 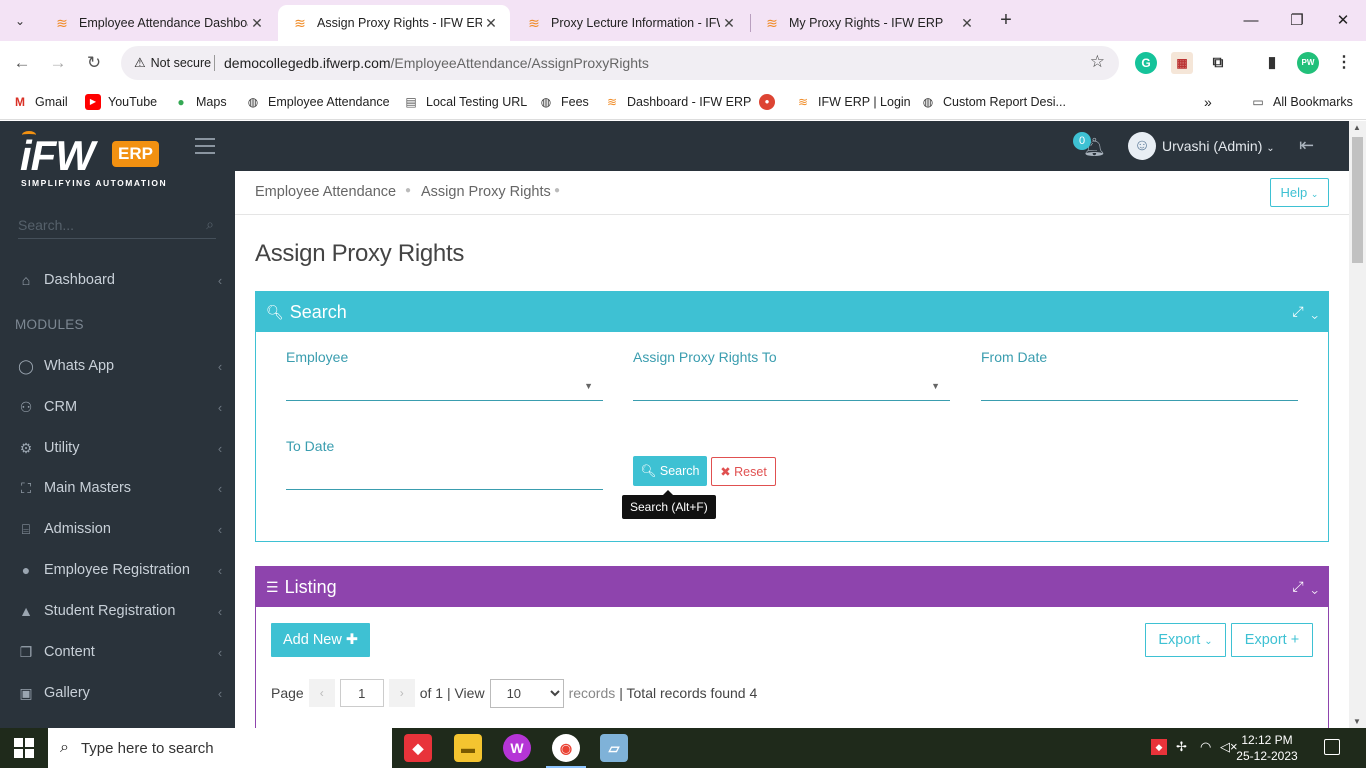 What do you see at coordinates (24, 748) in the screenshot?
I see `windows-start-icon` at bounding box center [24, 748].